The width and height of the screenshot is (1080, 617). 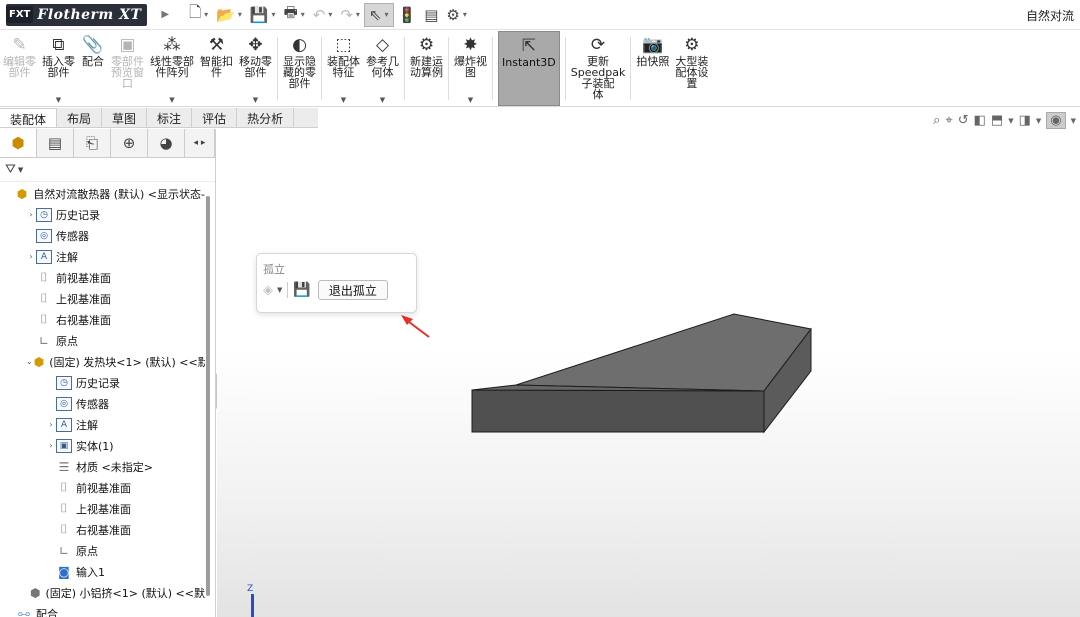 I want to click on undo-button: ↶ ▾, so click(x=323, y=15).